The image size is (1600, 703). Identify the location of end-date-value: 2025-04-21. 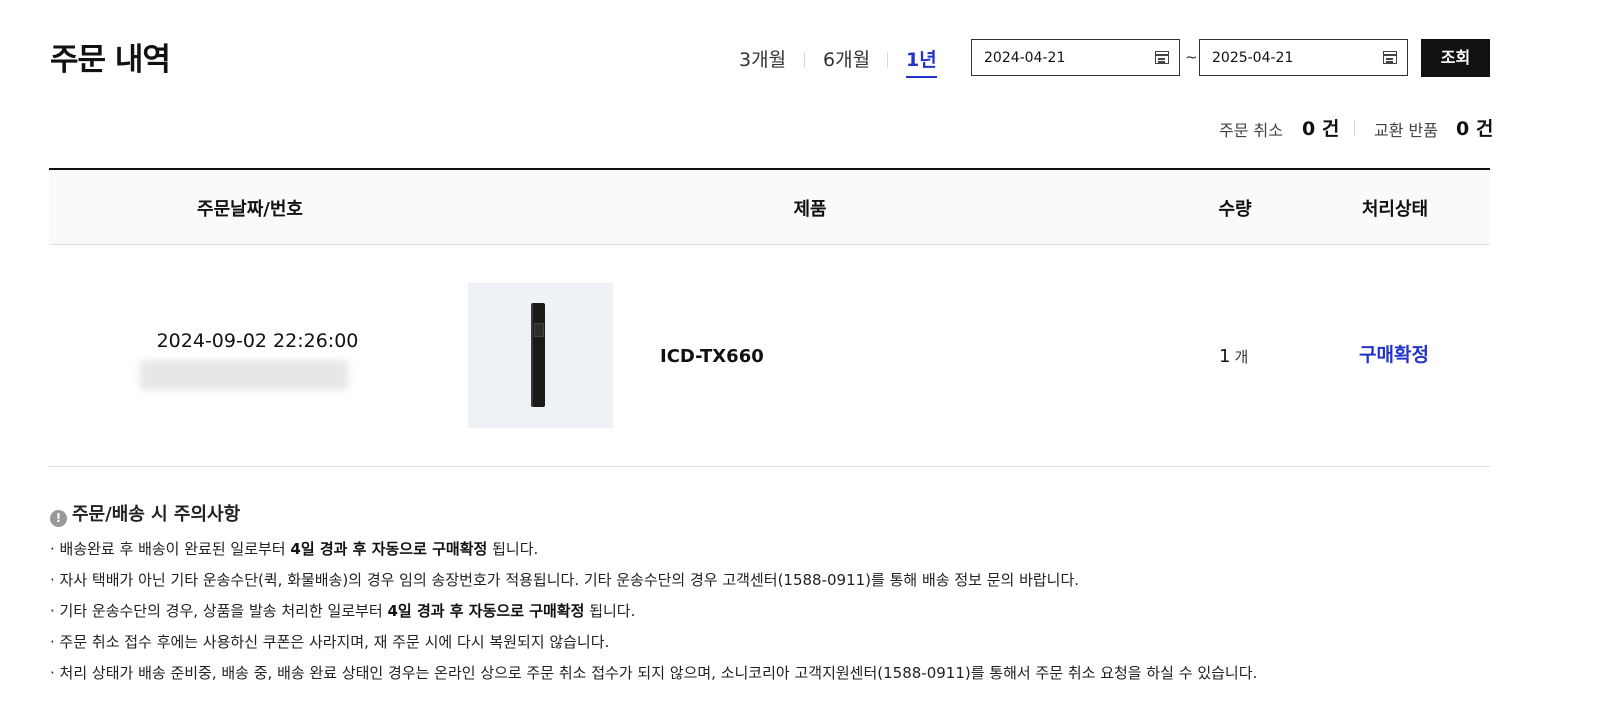
(1253, 58).